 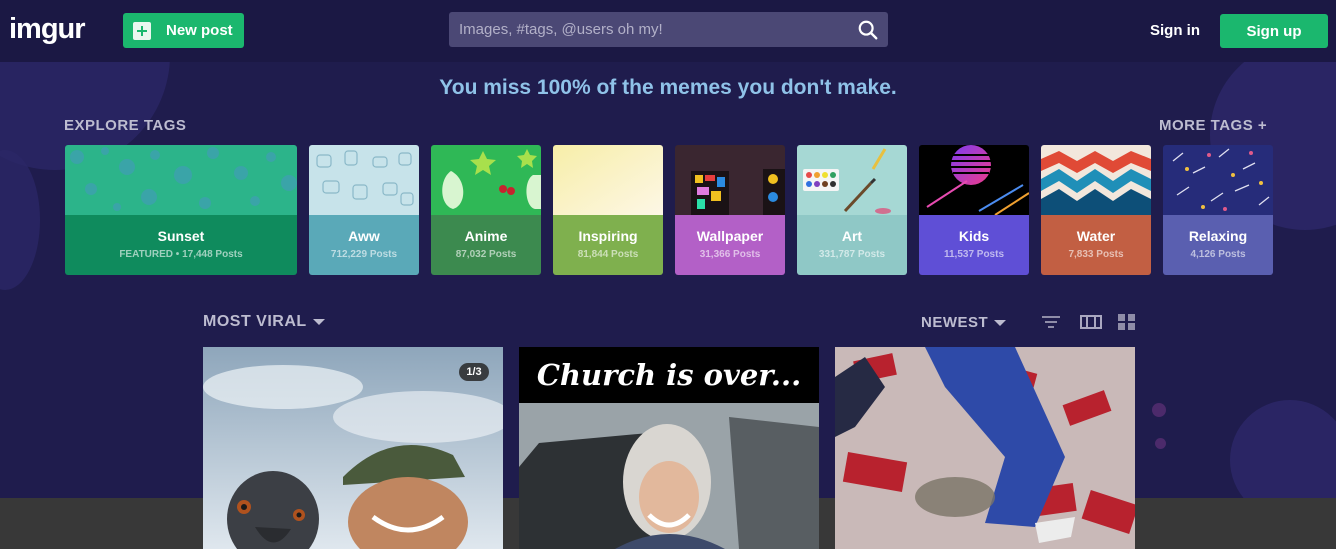 What do you see at coordinates (868, 30) in the screenshot?
I see `search-icon` at bounding box center [868, 30].